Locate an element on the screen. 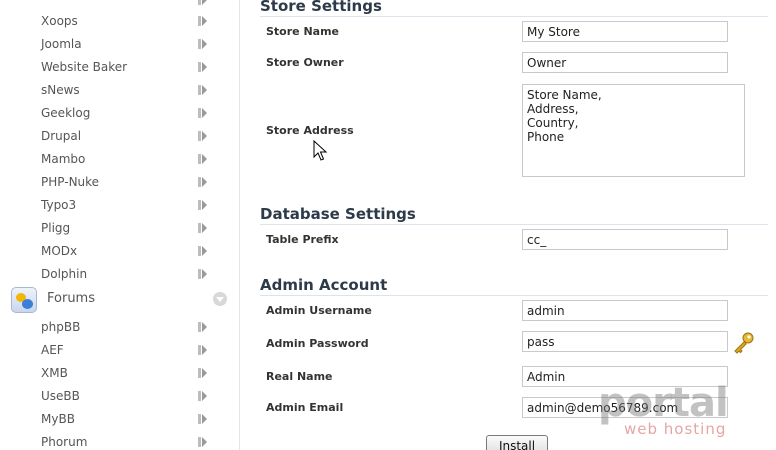  store-address-label: Store Address is located at coordinates (310, 130).